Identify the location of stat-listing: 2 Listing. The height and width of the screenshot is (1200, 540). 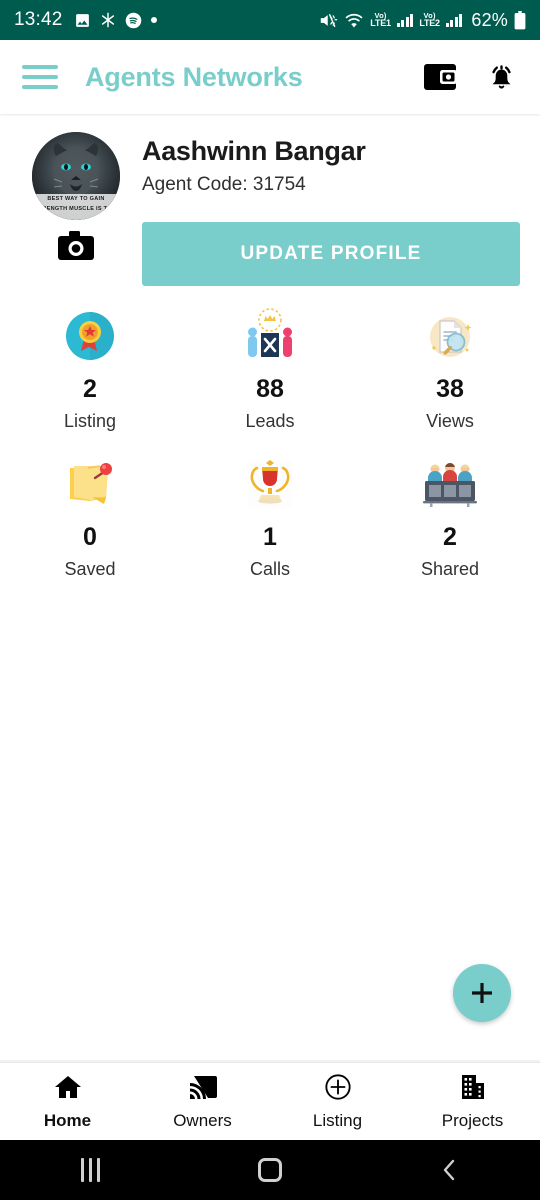
(90, 369).